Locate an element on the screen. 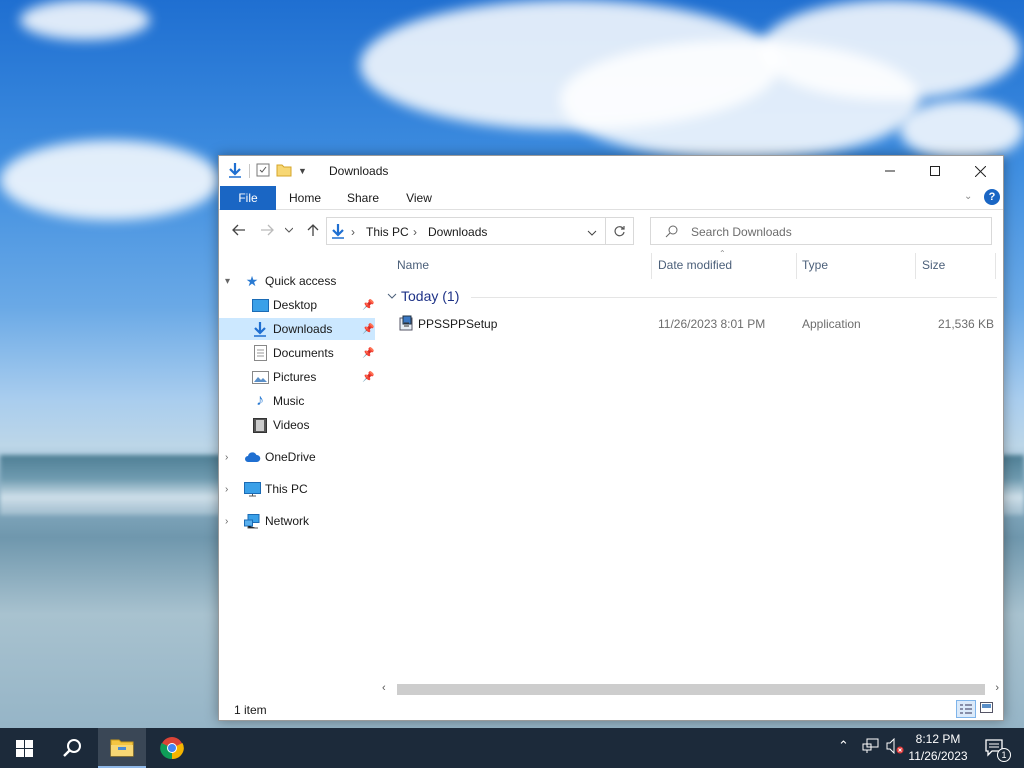 The image size is (1024, 768). sidebar-item-documents: Documents 📌 is located at coordinates (297, 353).